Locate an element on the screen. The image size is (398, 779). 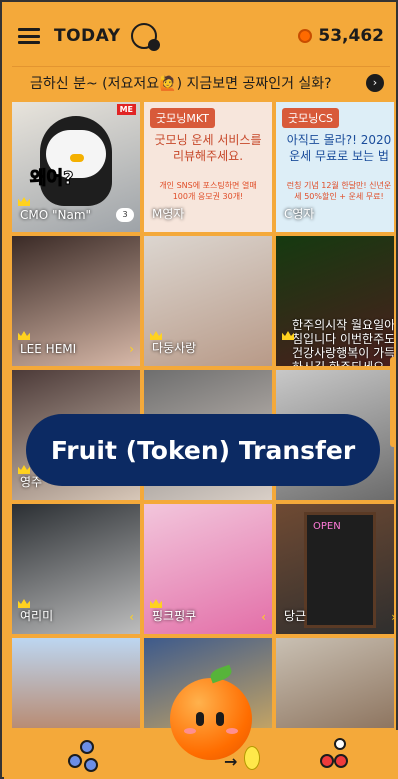
me-badge: ME is located at coordinates (126, 109).